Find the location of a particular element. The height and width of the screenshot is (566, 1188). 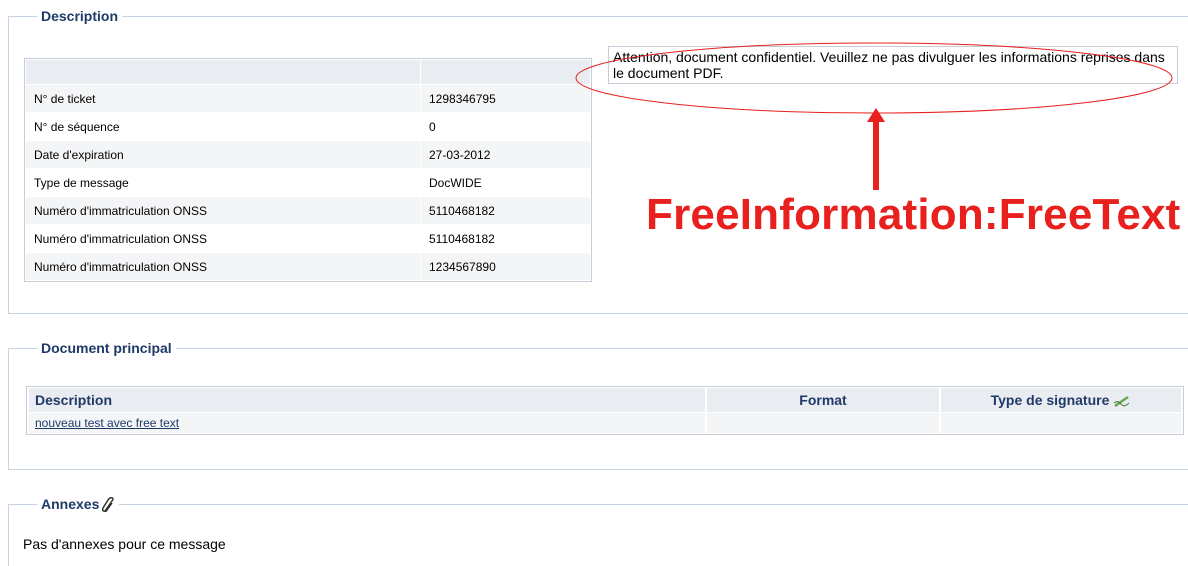

row-value: DocWIDE is located at coordinates (505, 182).